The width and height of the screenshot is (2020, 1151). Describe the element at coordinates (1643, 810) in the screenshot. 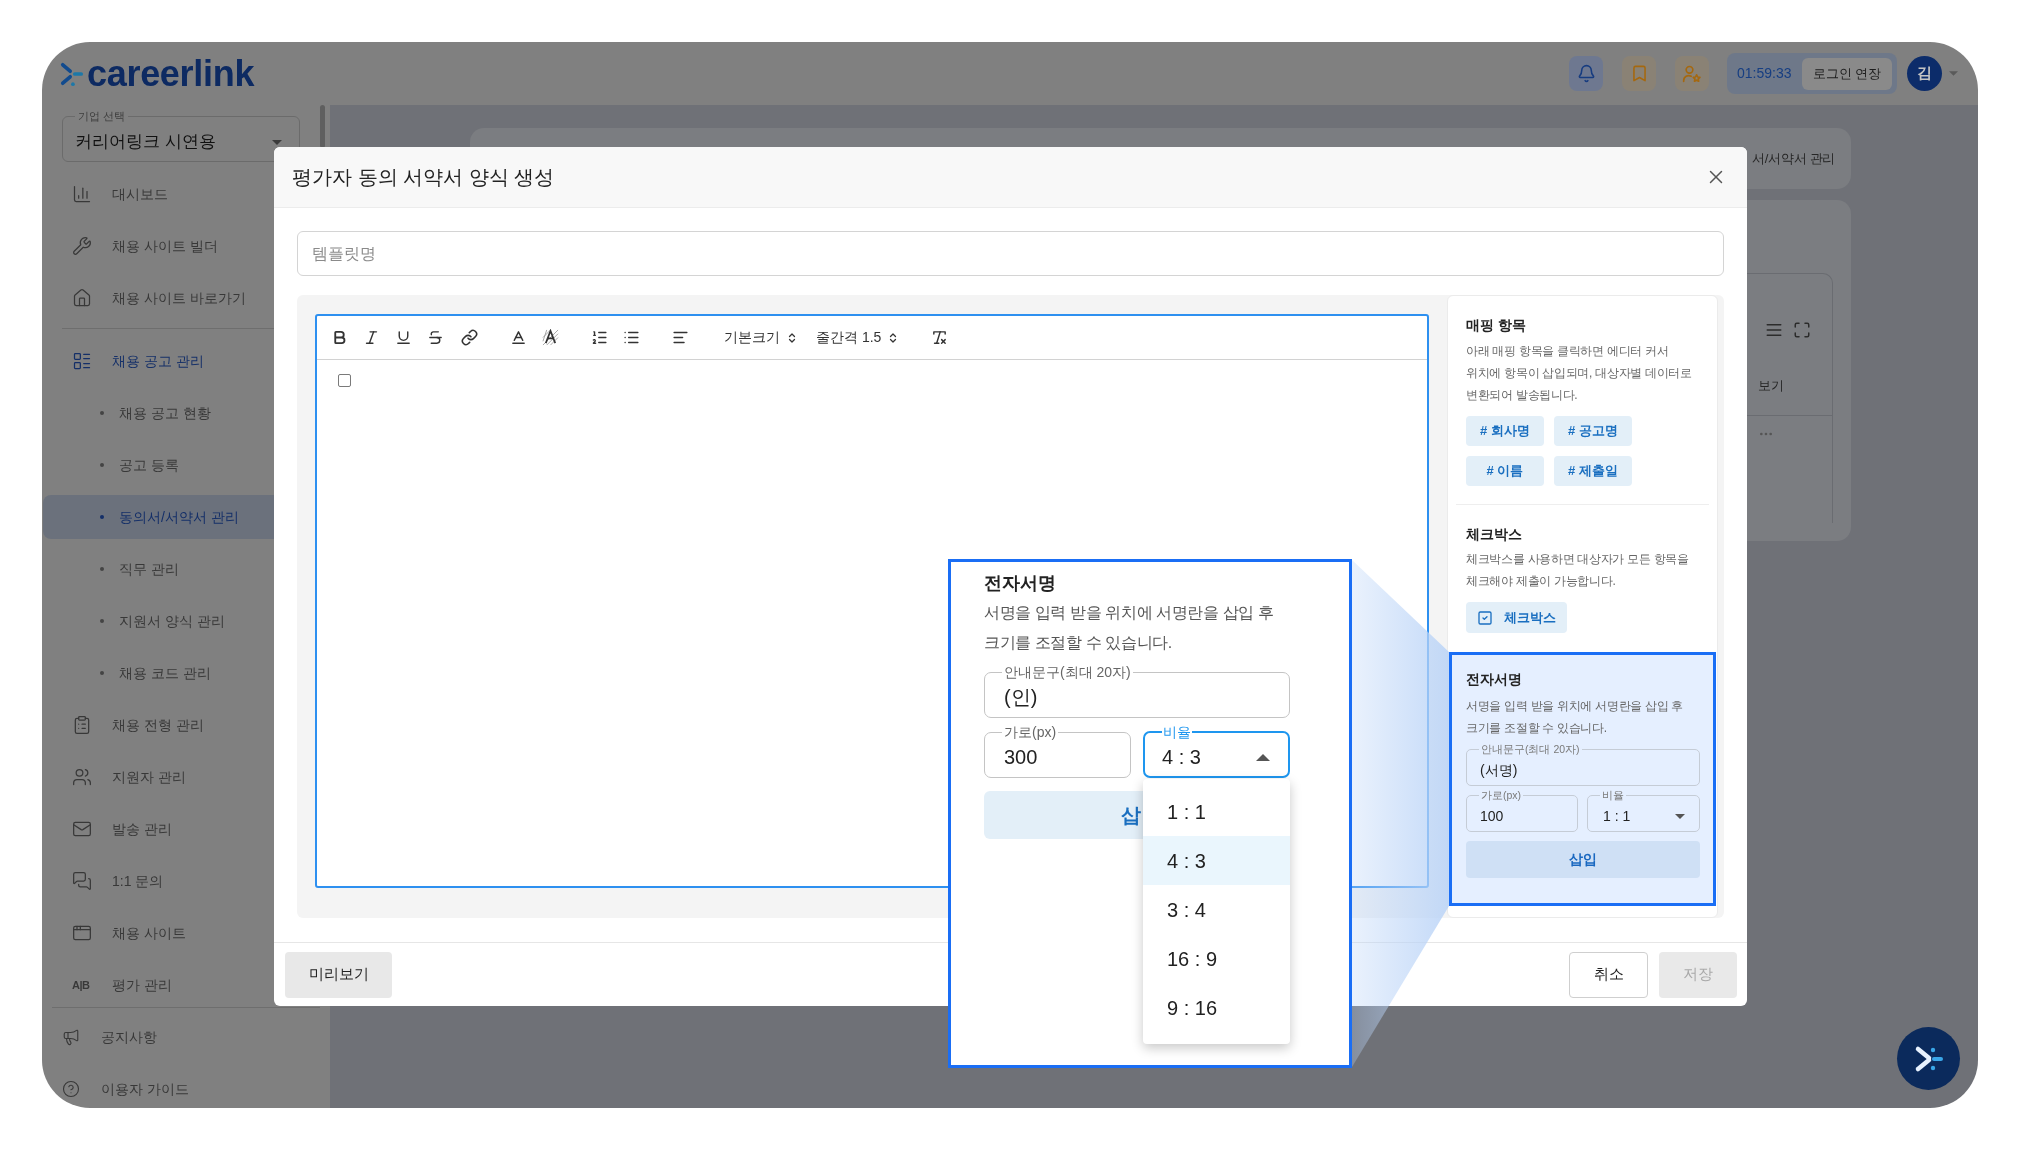

I see `ratio-select: 비율 1 : 1` at that location.